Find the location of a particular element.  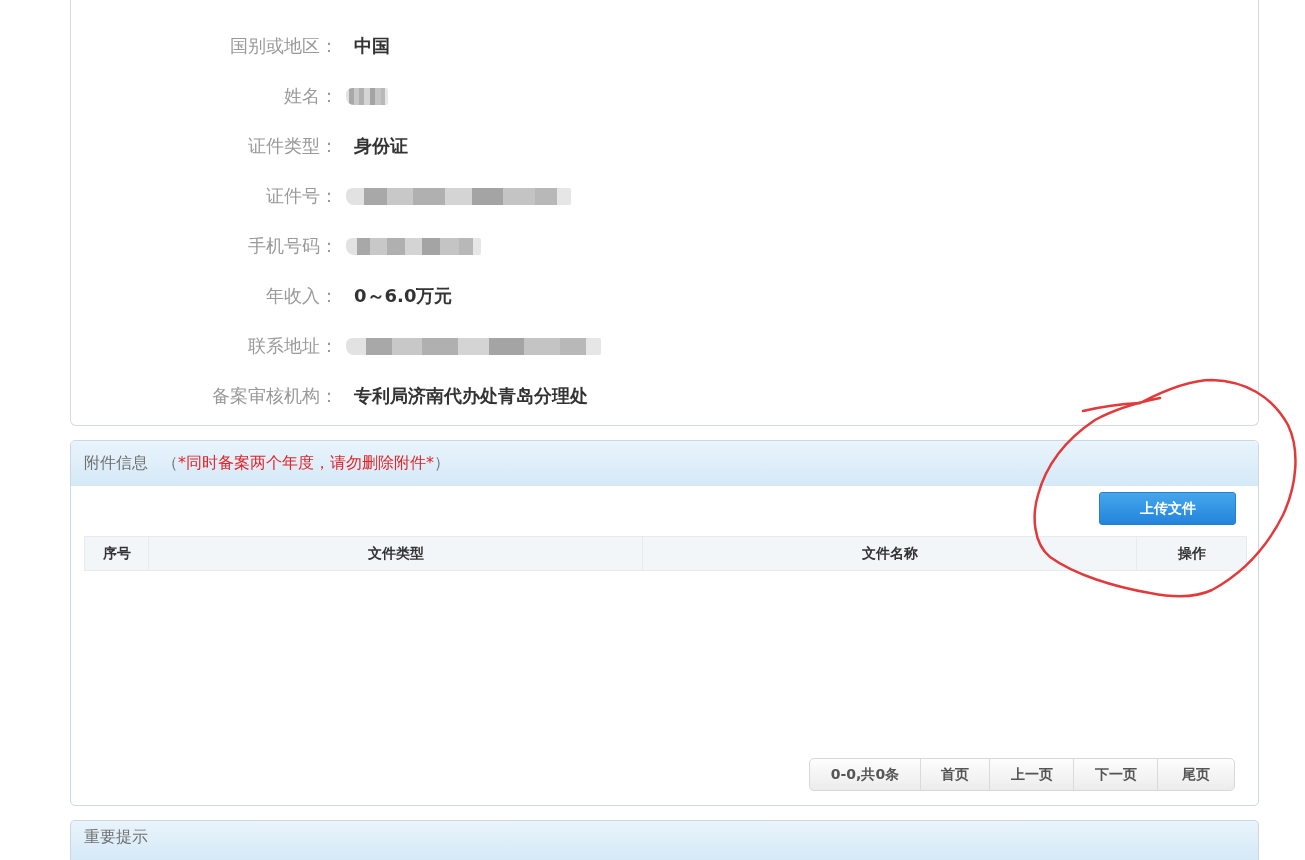

field-value: 专利局济南代办处青岛分理处 is located at coordinates (471, 396).